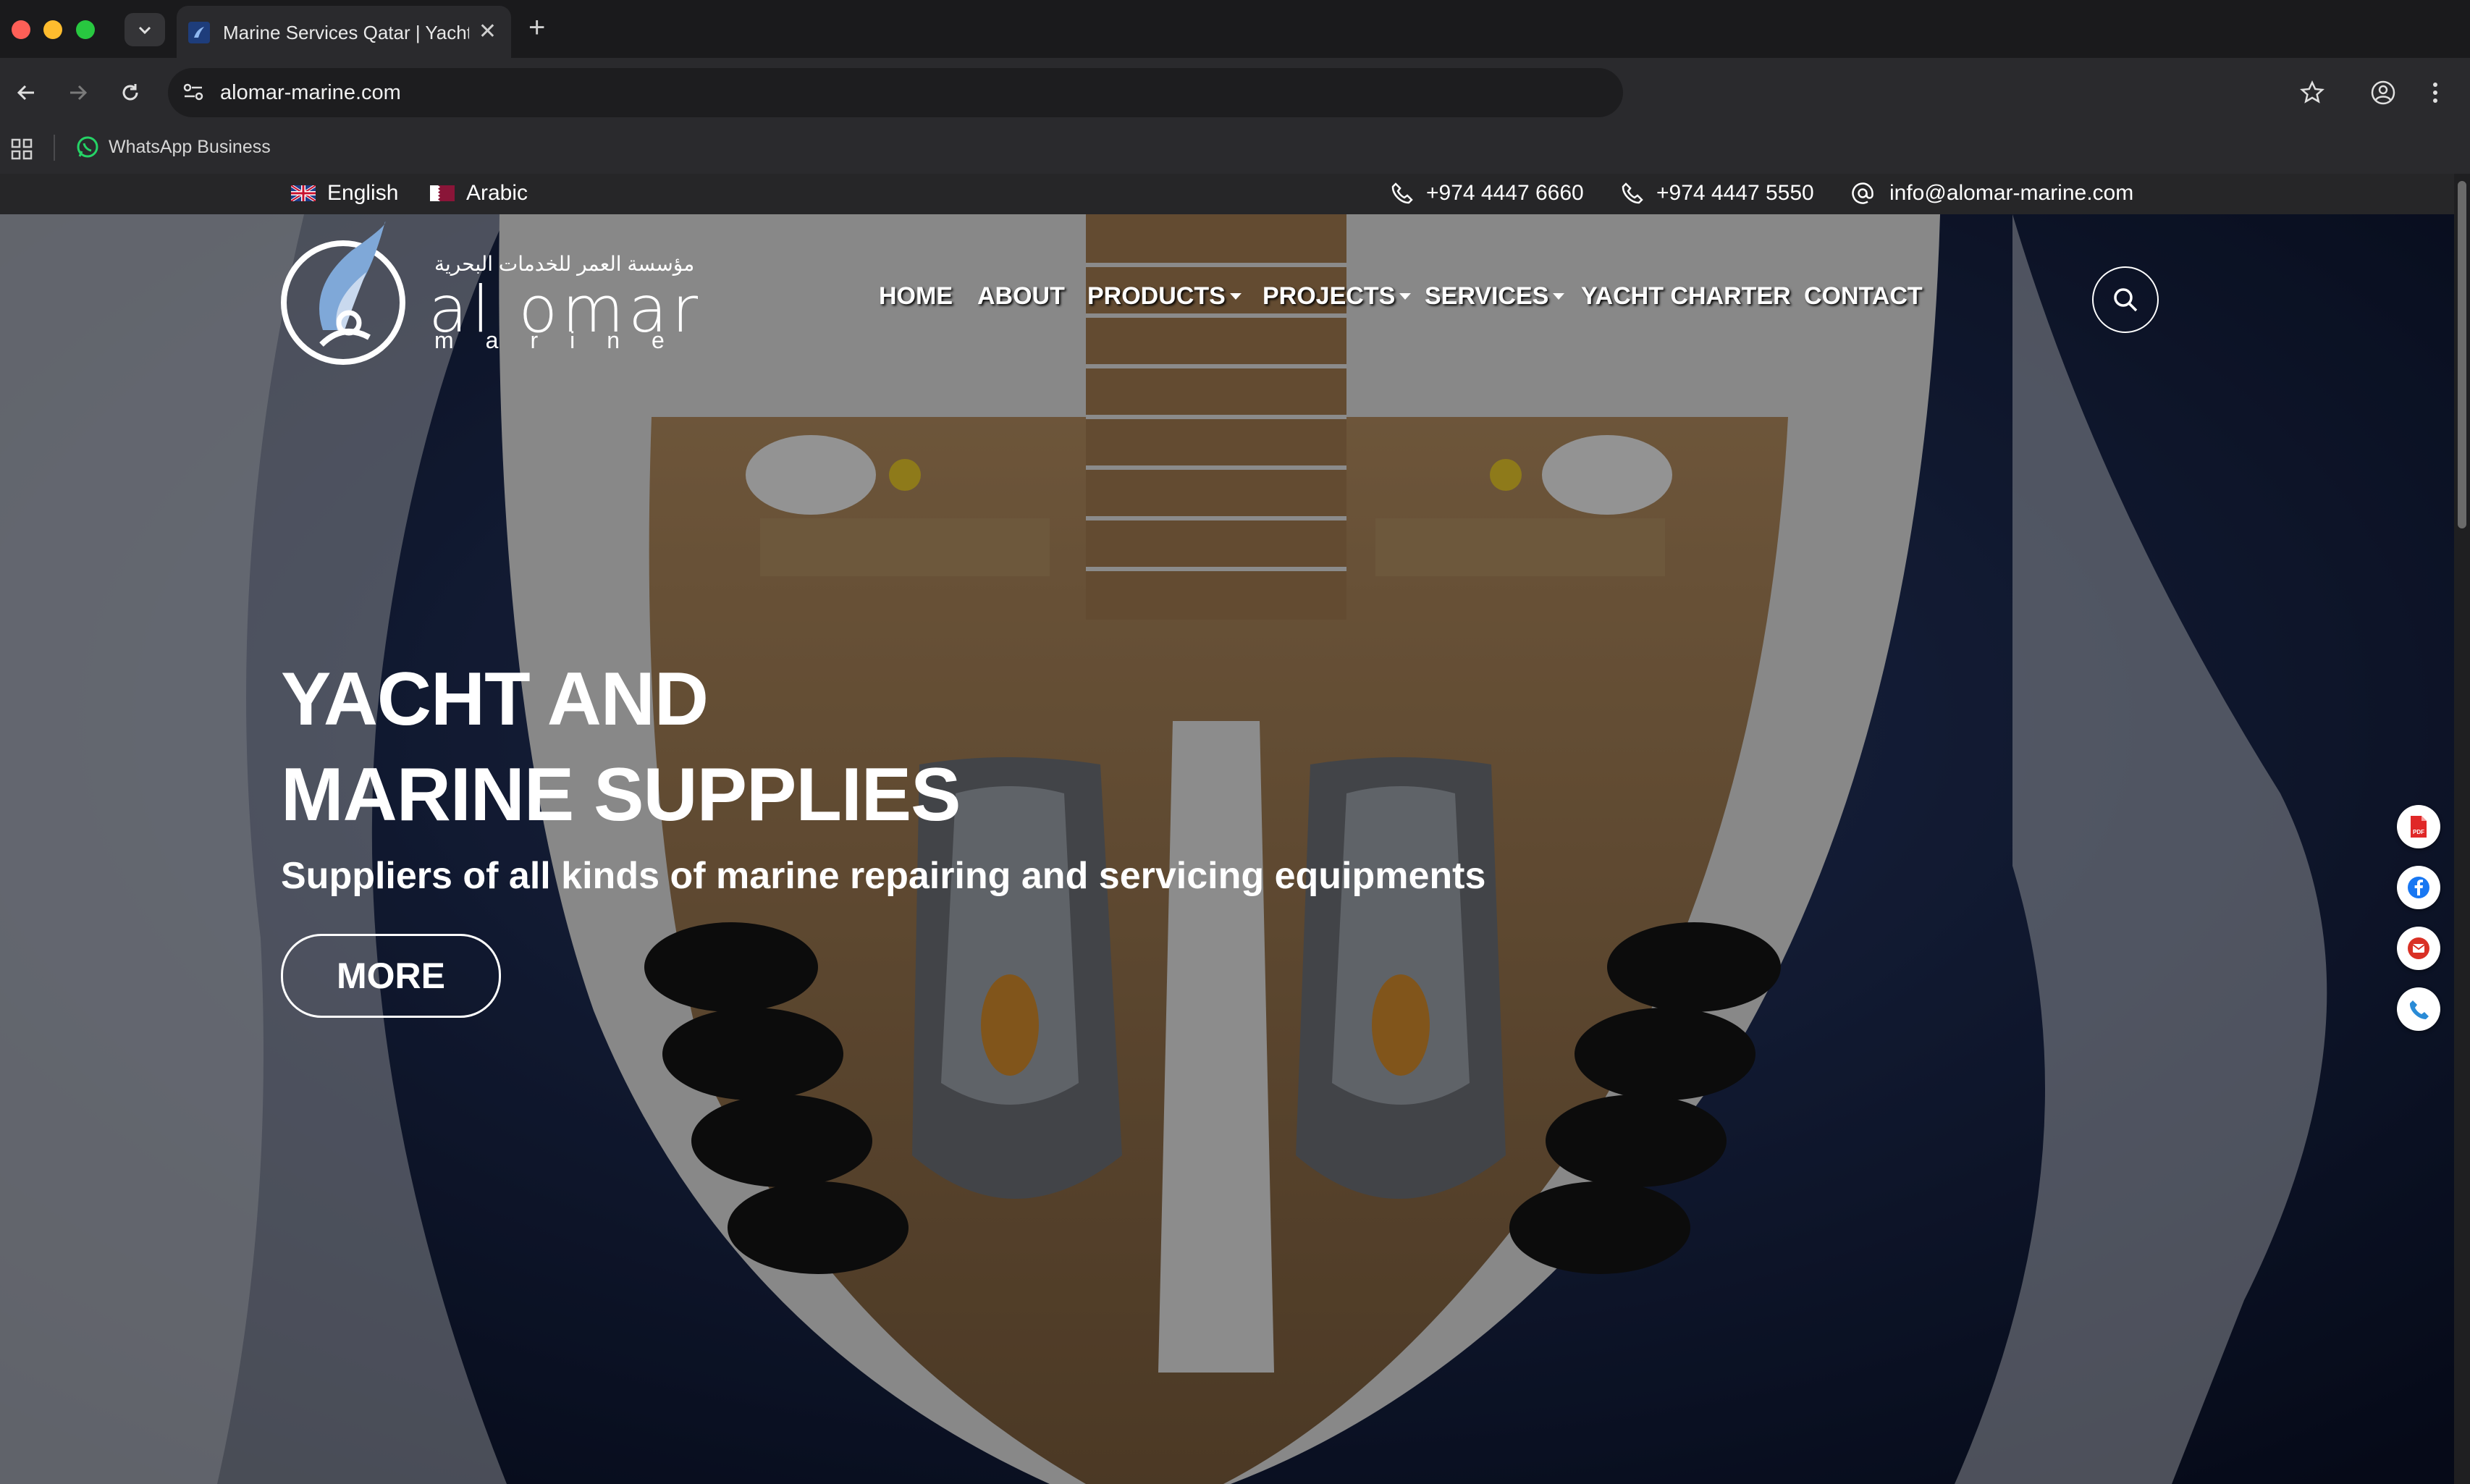 The height and width of the screenshot is (1484, 2470). I want to click on facebook-icon, so click(2419, 887).